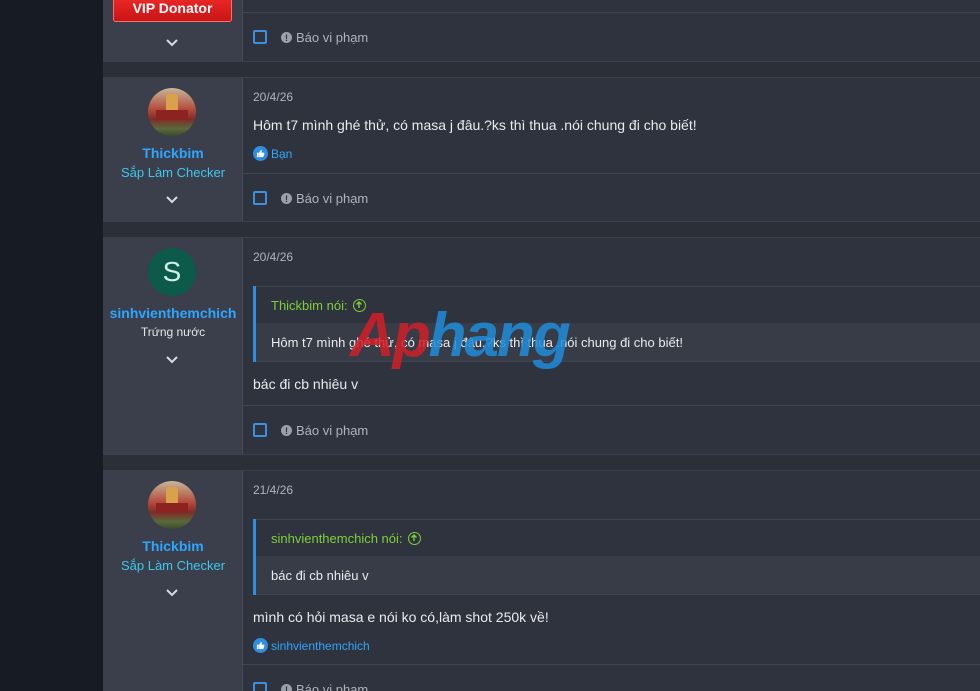 The height and width of the screenshot is (691, 980). Describe the element at coordinates (51, 345) in the screenshot. I see `left-sidebar-background` at that location.